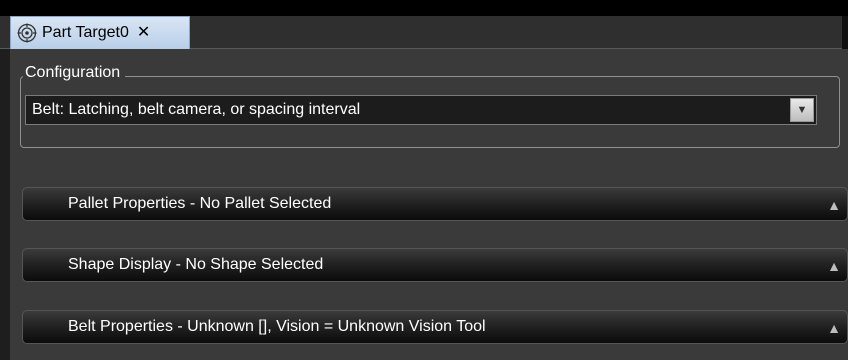 This screenshot has width=848, height=360. Describe the element at coordinates (143, 33) in the screenshot. I see `close-icon: ✕` at that location.